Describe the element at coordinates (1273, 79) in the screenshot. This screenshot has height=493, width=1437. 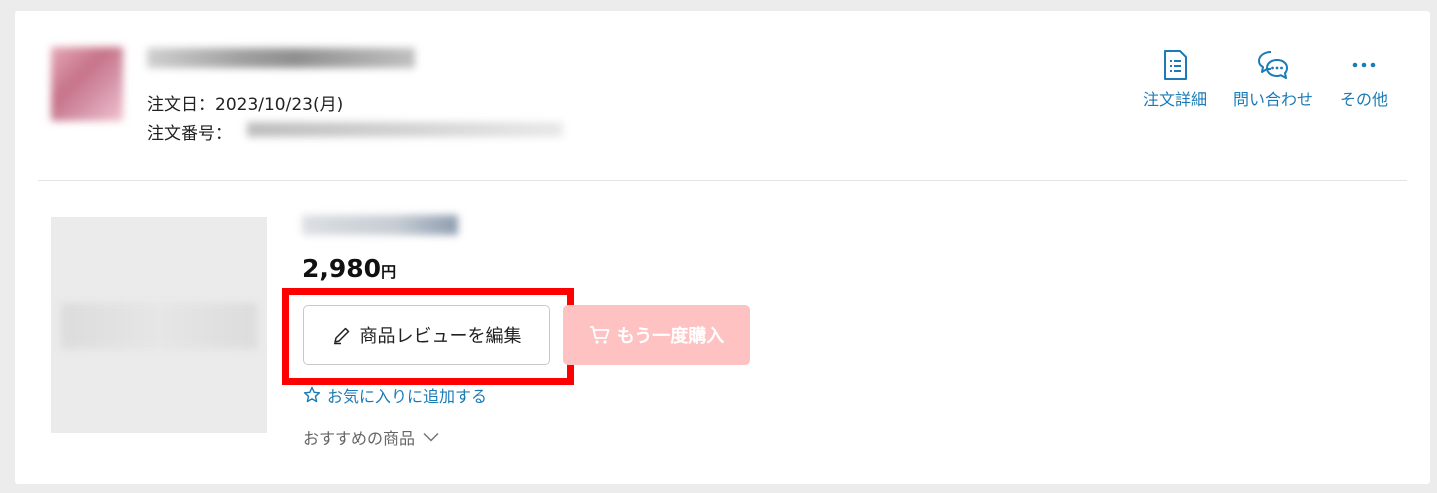
I see `inquiry-link: 問い合わせ` at that location.